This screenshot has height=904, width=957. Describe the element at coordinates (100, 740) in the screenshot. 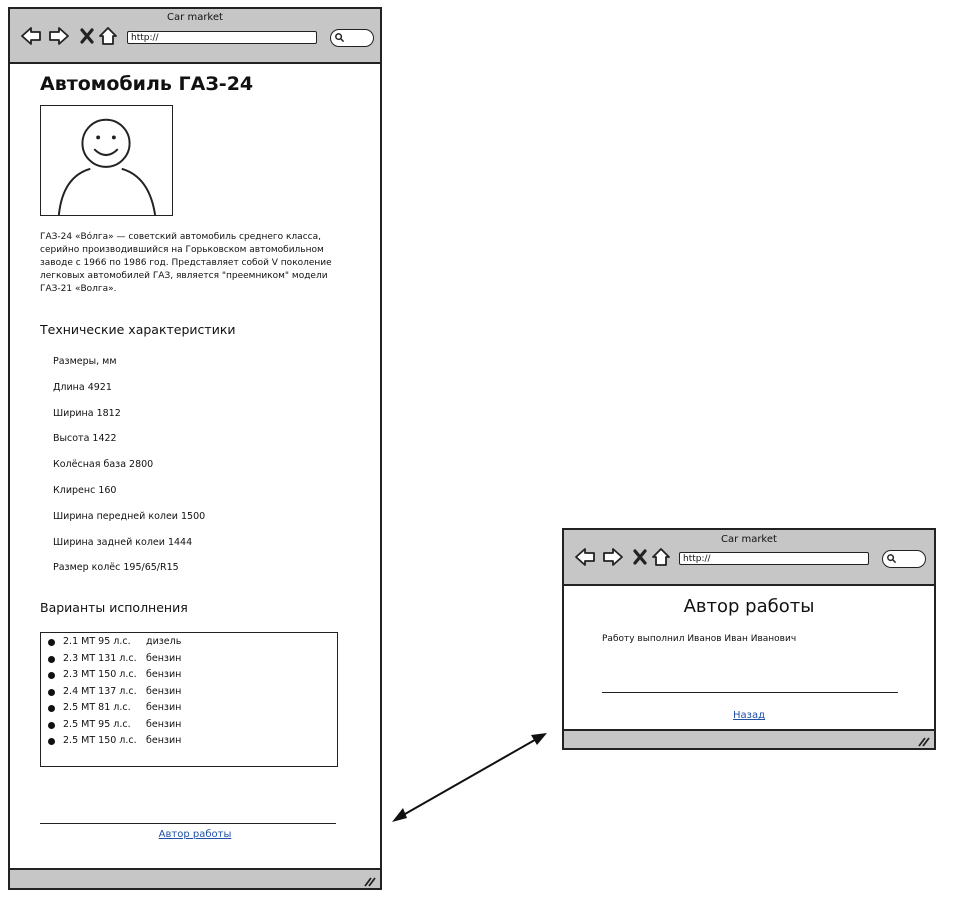

I see `variant-spec: 2.5 МТ 150 л.с.` at that location.